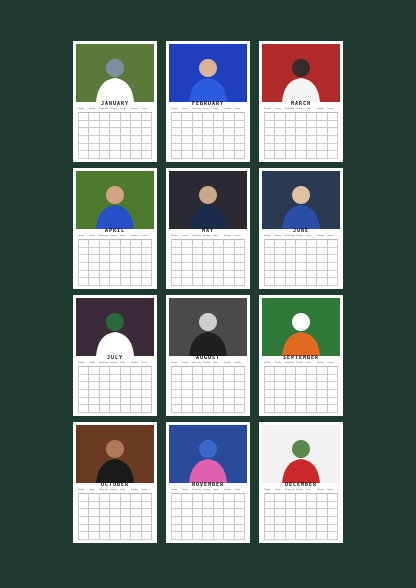  What do you see at coordinates (206, 236) in the screenshot?
I see `weekday-label: Thursday` at bounding box center [206, 236].